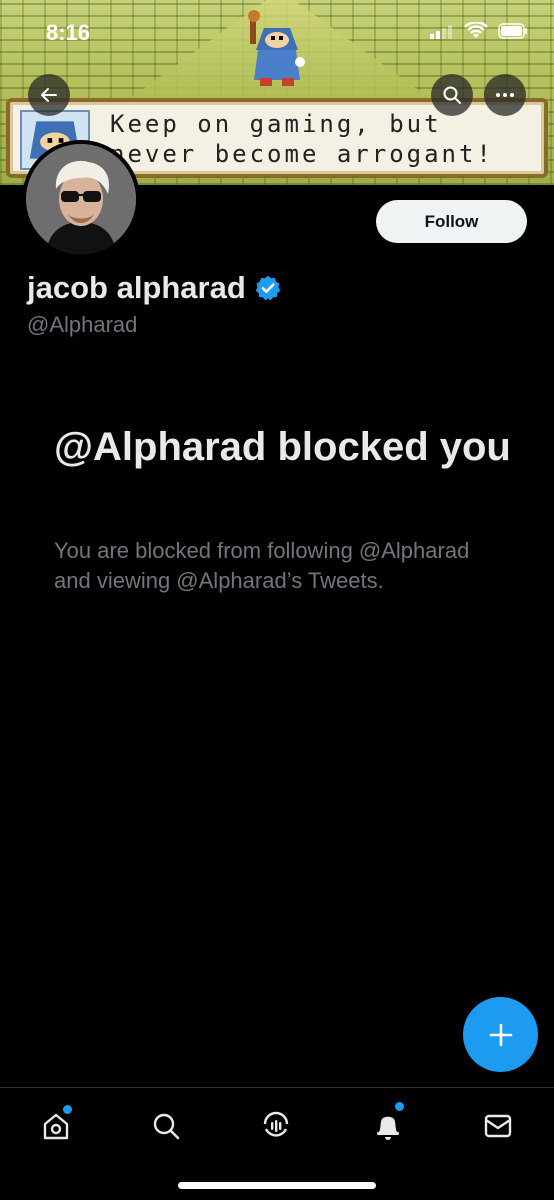 This screenshot has width=554, height=1200. What do you see at coordinates (451, 221) in the screenshot?
I see `follow-button: Follow` at bounding box center [451, 221].